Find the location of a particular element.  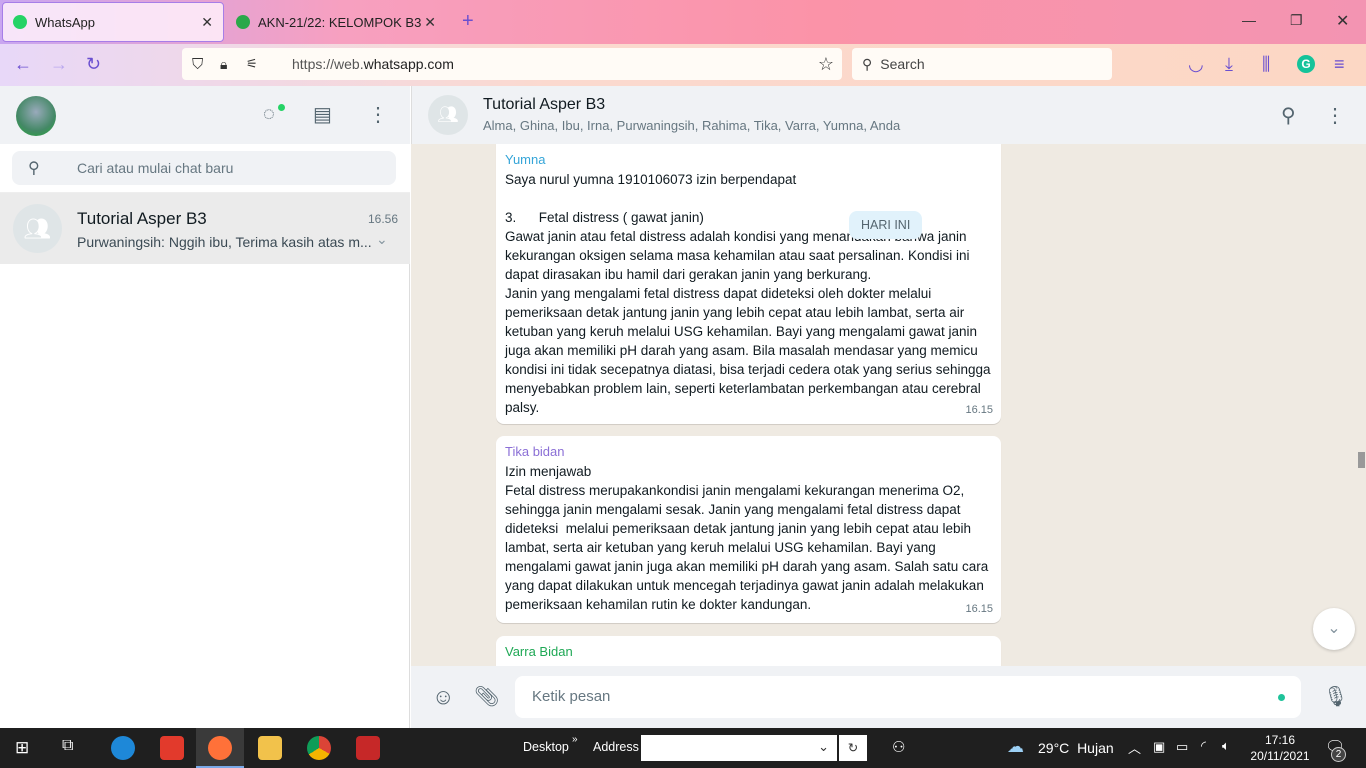

weather-widget: 29°C Hujan is located at coordinates (1076, 748).